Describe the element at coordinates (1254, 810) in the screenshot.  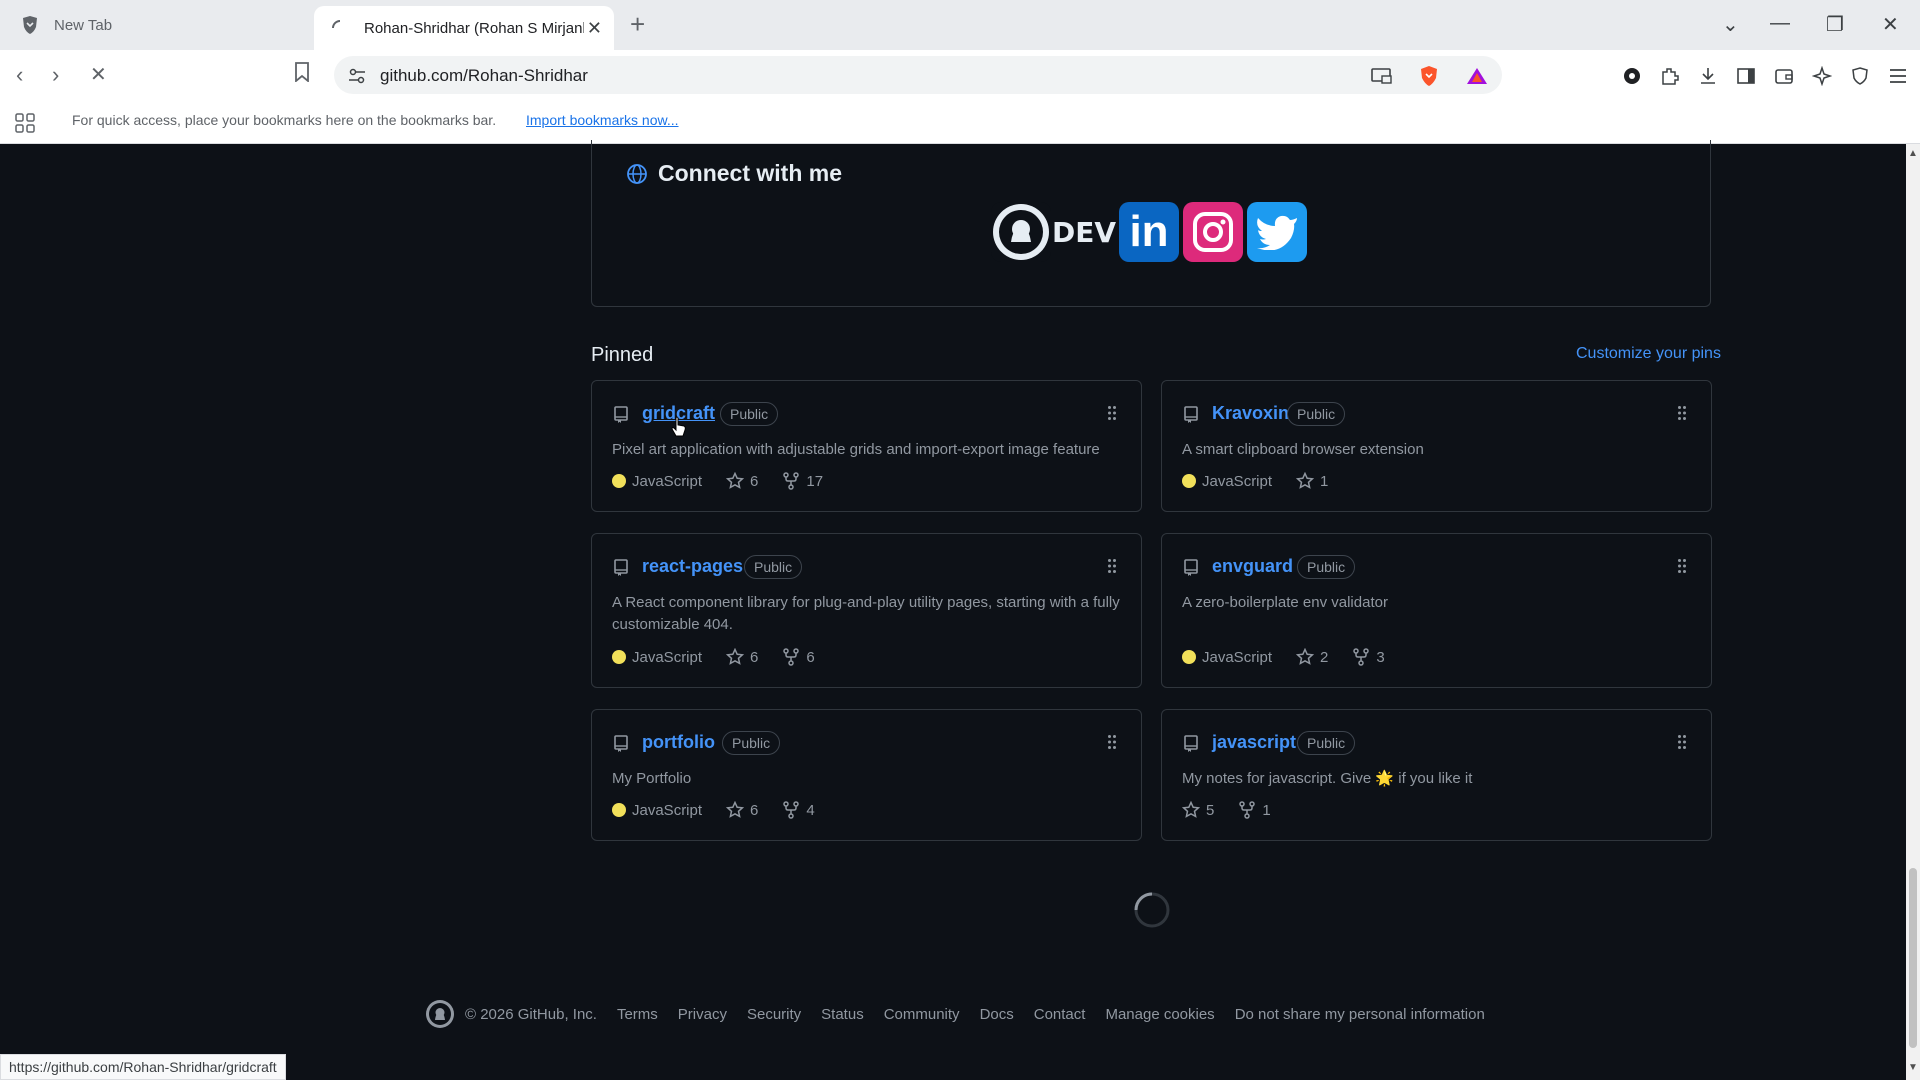
I see `forks-link: 1` at that location.